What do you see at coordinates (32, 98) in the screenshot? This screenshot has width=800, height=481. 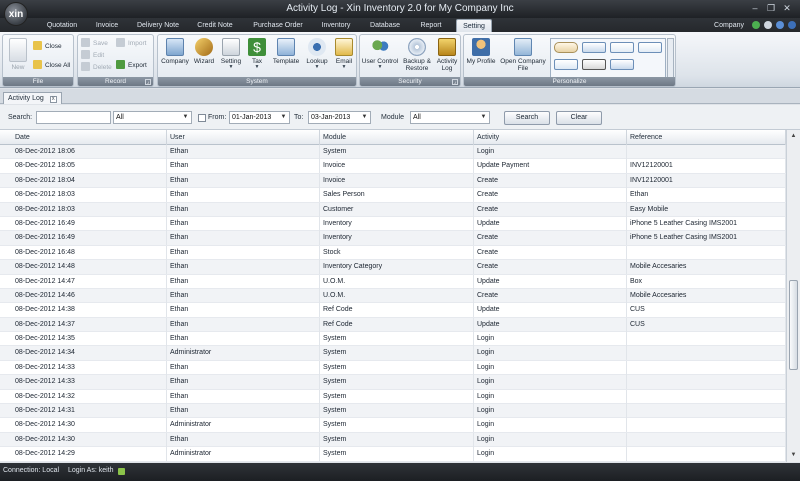 I see `doctab-activity-log: Activity Log x` at bounding box center [32, 98].